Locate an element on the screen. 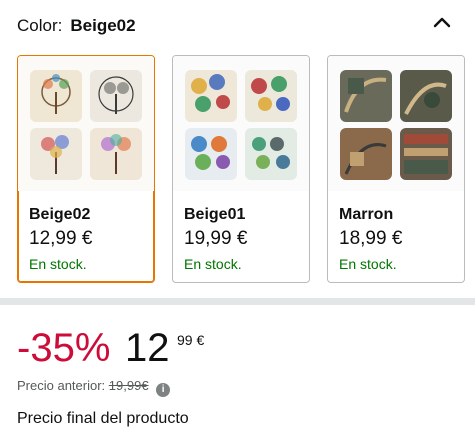 This screenshot has height=430, width=475. price-whole: 12 is located at coordinates (147, 348).